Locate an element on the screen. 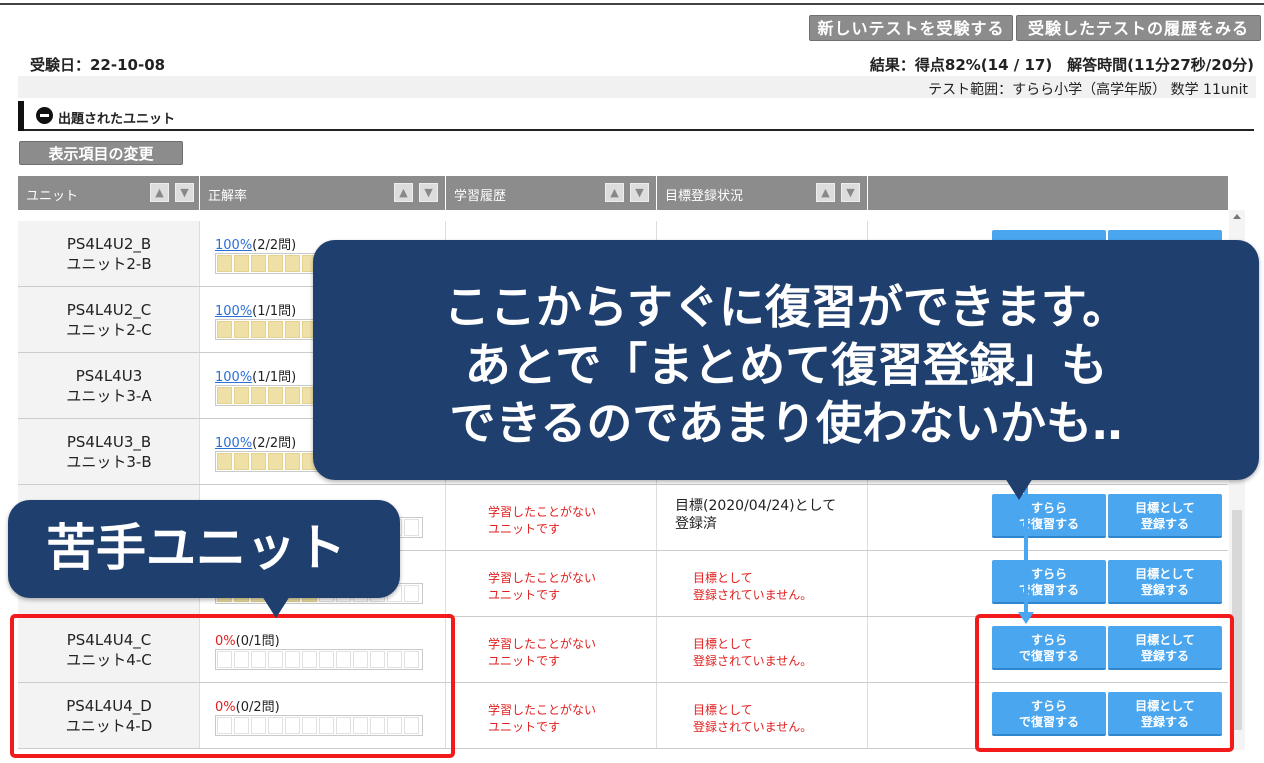  weak-unit-callout-text: 苦手ユニット is located at coordinates (196, 548).